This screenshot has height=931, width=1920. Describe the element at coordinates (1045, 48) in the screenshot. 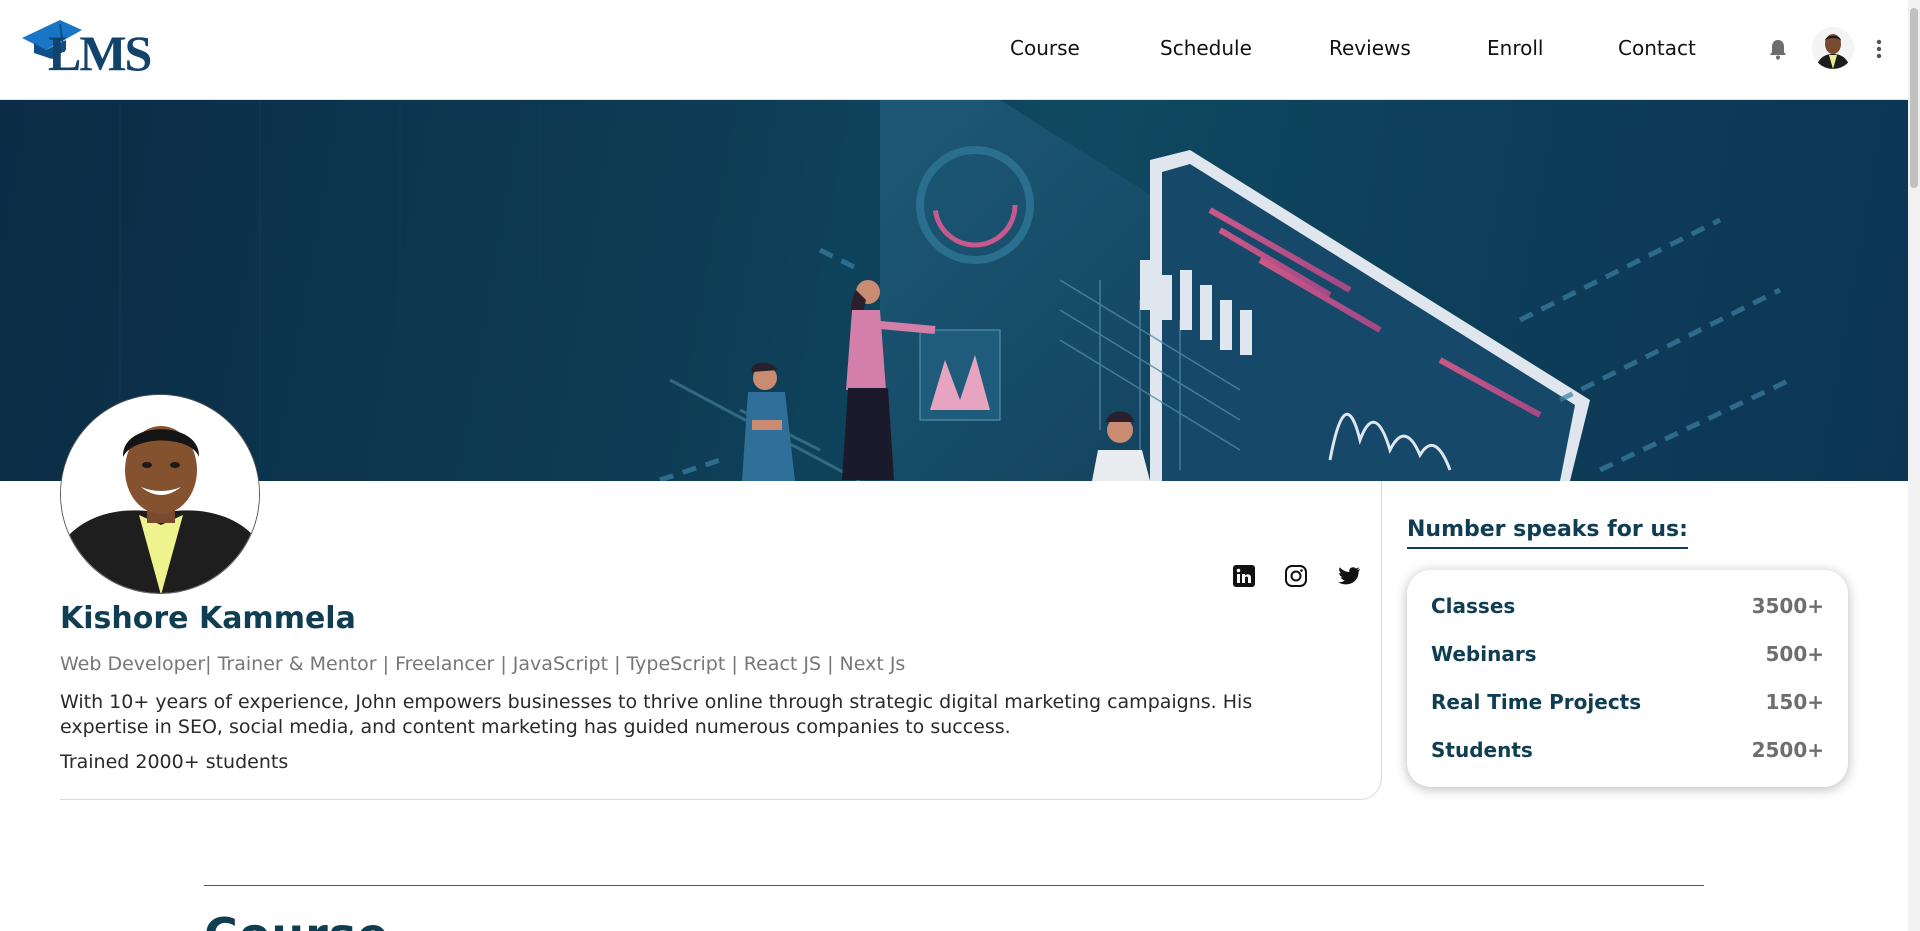

I see `nav-course: Course` at that location.